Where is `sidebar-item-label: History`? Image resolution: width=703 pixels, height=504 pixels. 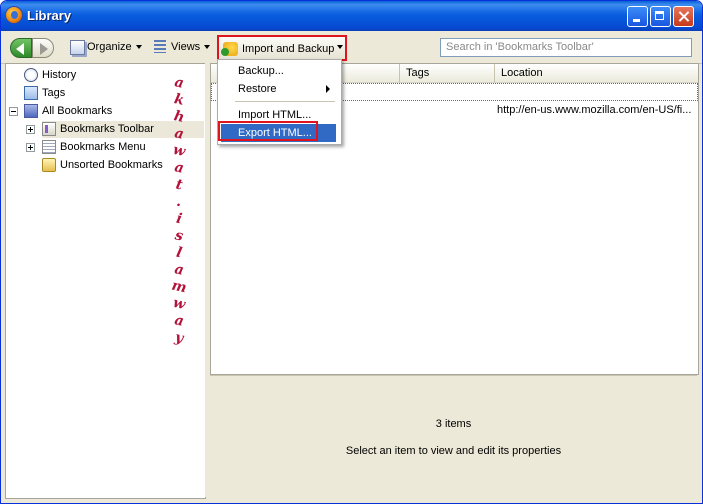
sidebar-item-label: History is located at coordinates (59, 75).